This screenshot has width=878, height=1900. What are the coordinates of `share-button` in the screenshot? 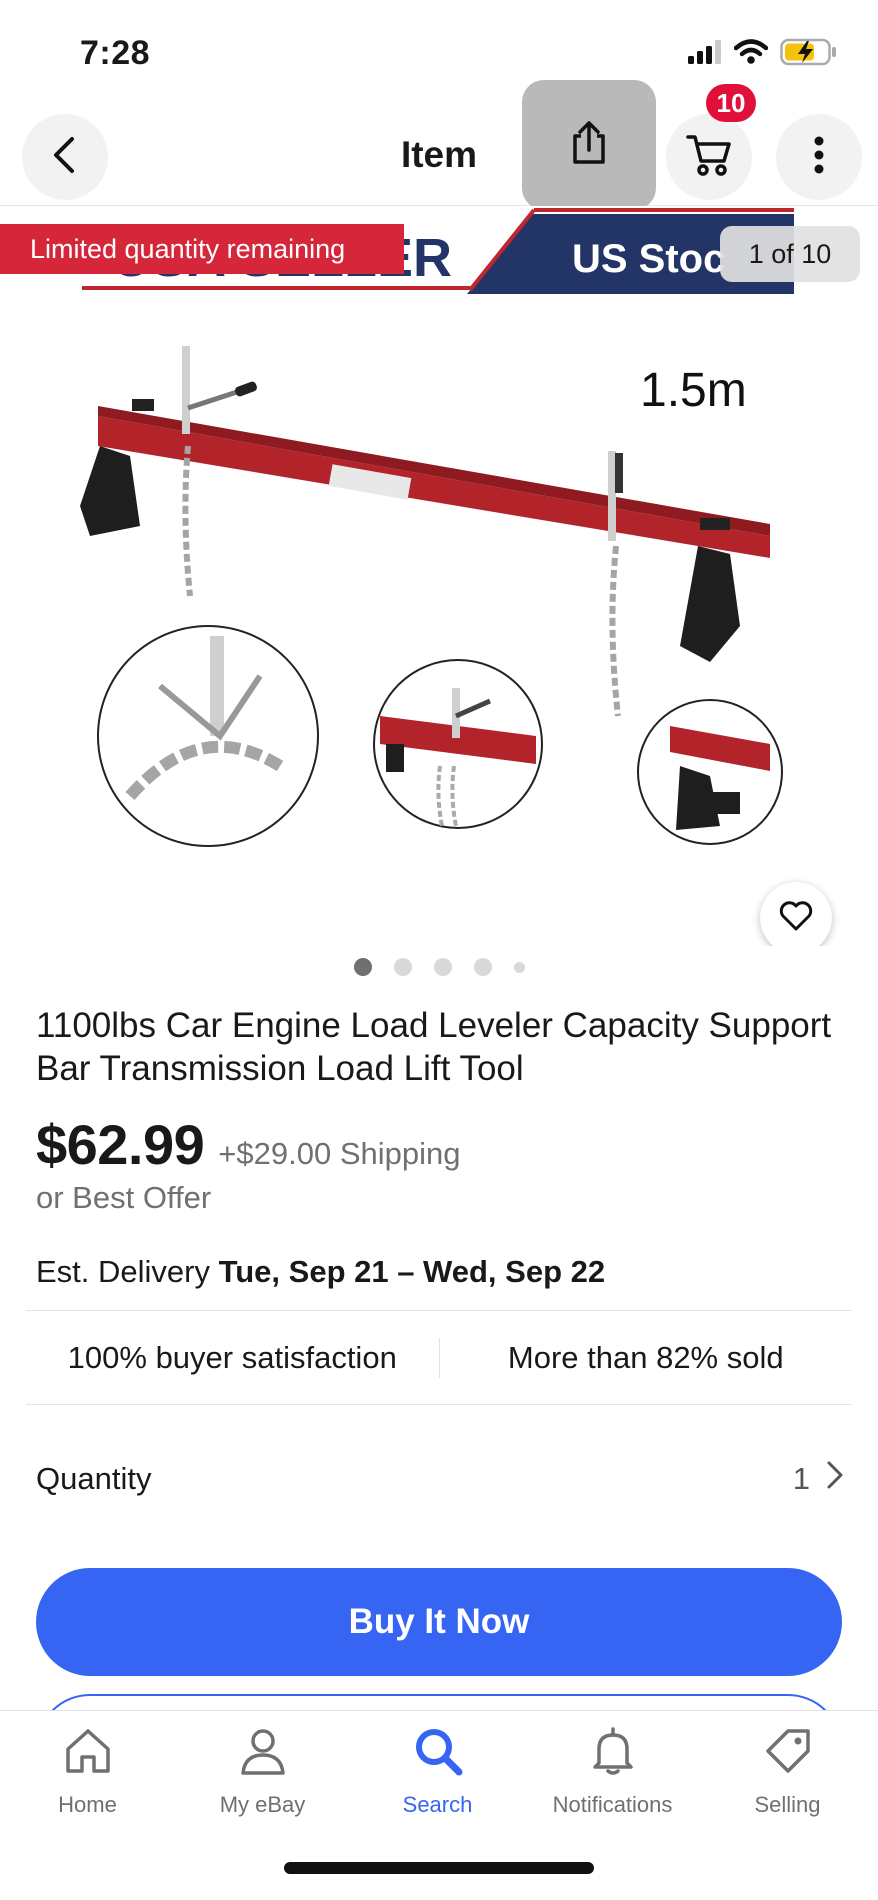 It's located at (589, 145).